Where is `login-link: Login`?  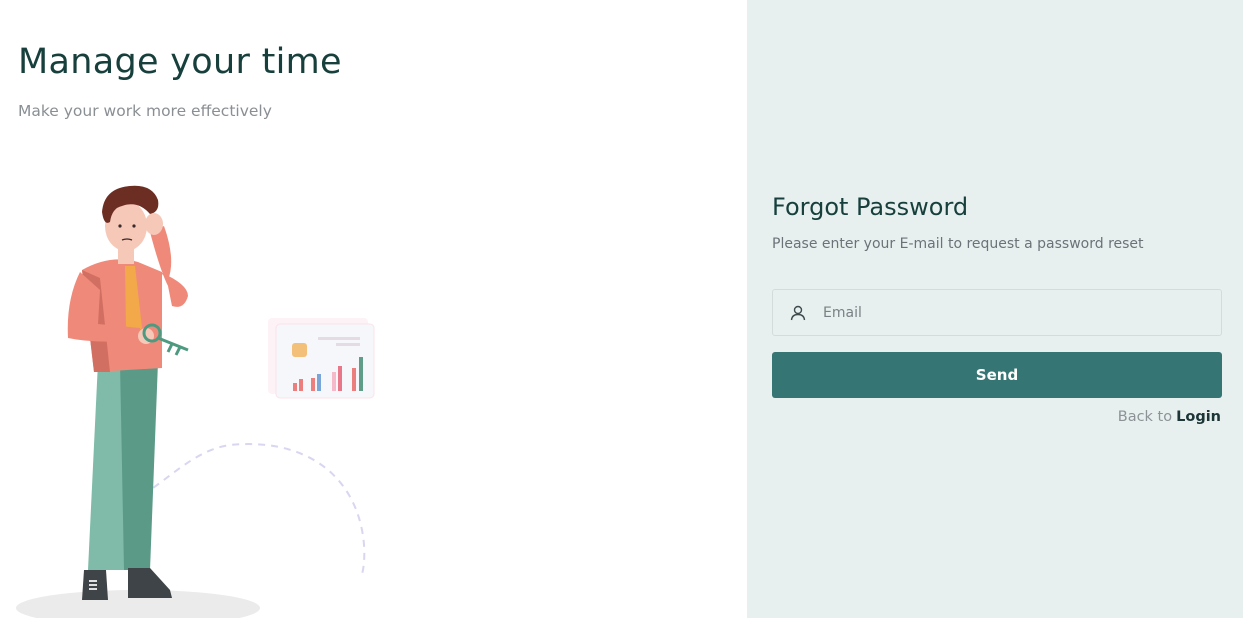 login-link: Login is located at coordinates (1198, 417).